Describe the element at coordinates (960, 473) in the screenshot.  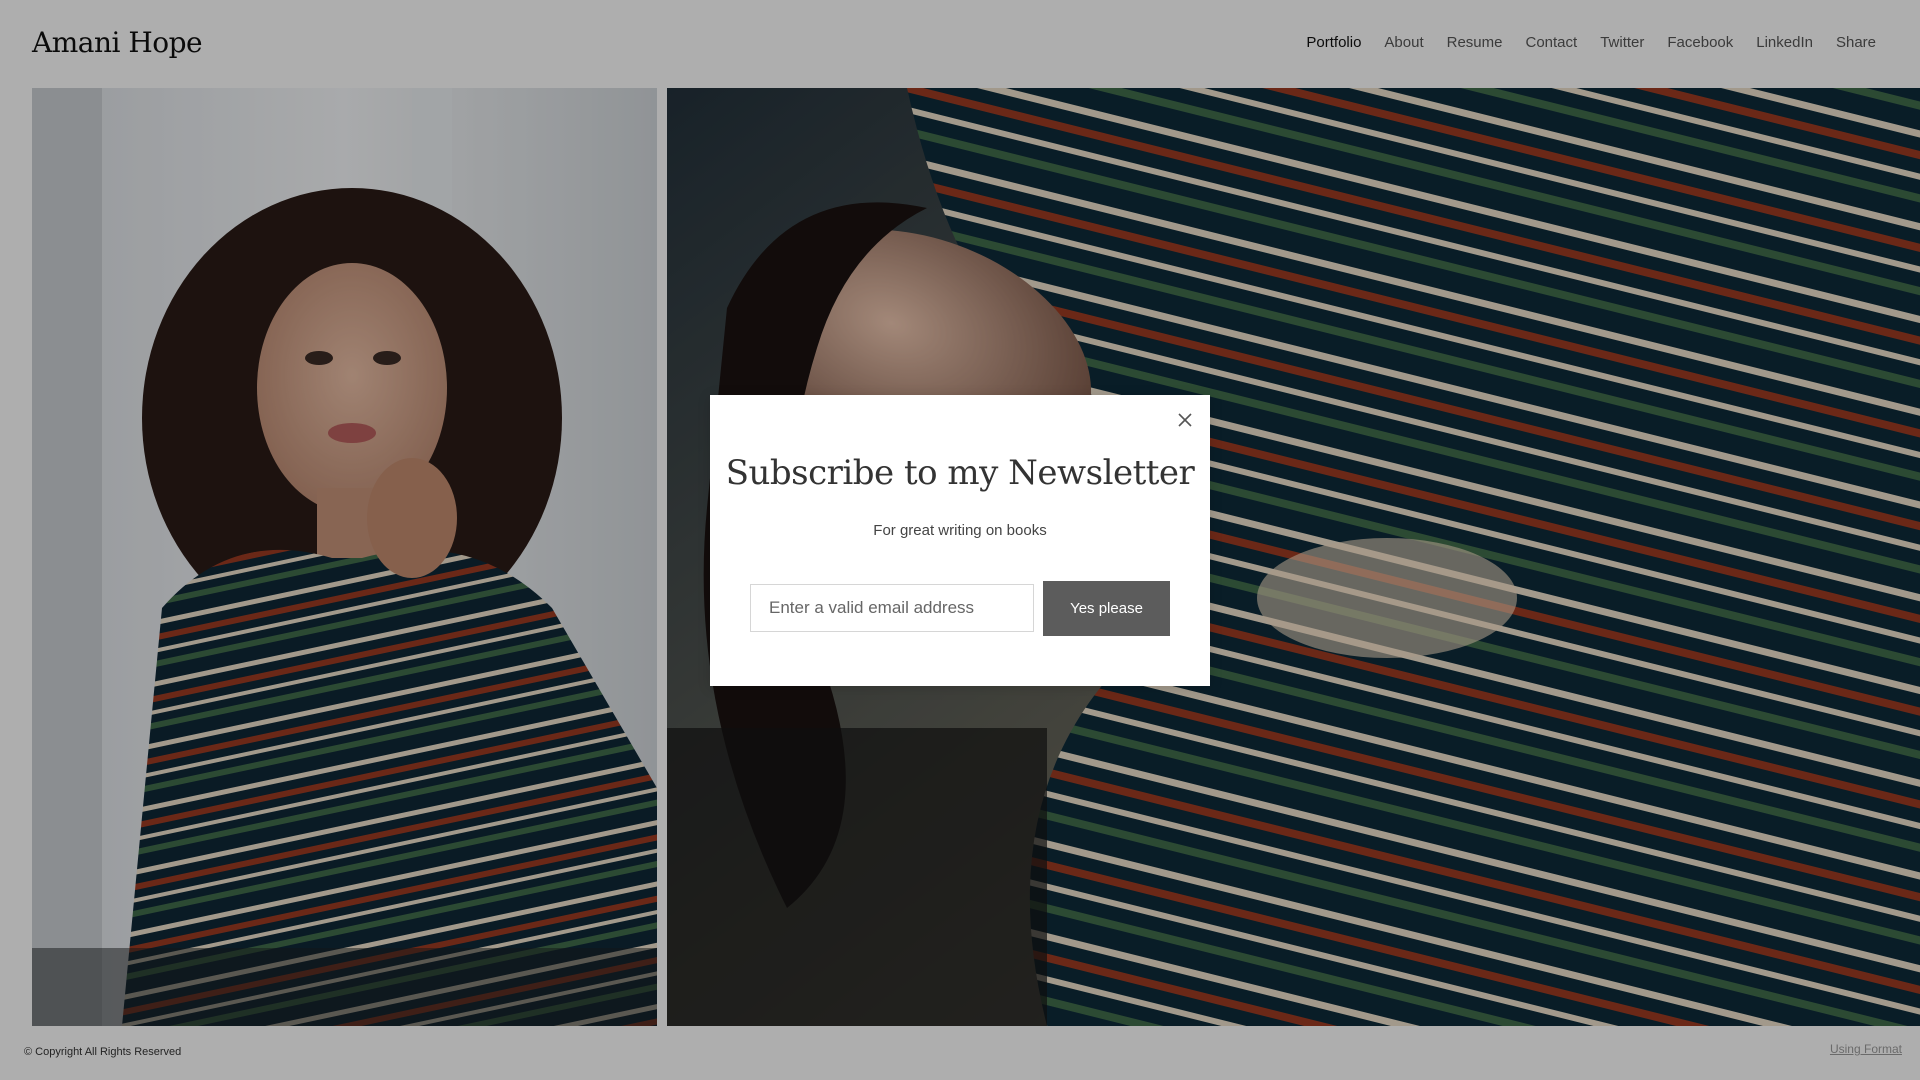
I see `modal-title: Subscribe to my Newsletter` at that location.